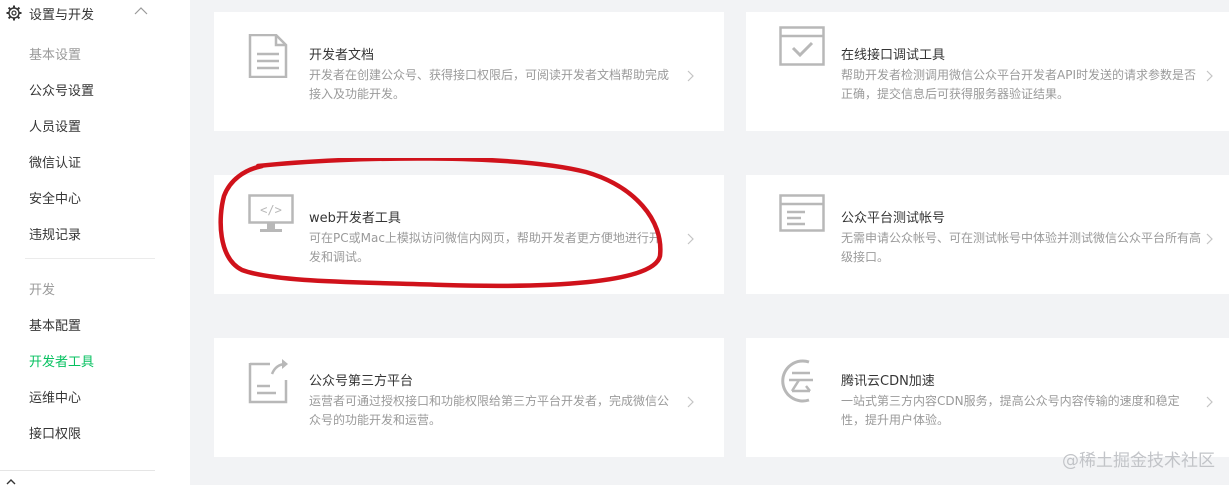  Describe the element at coordinates (55, 55) in the screenshot. I see `group-title-basic: 基本设置` at that location.